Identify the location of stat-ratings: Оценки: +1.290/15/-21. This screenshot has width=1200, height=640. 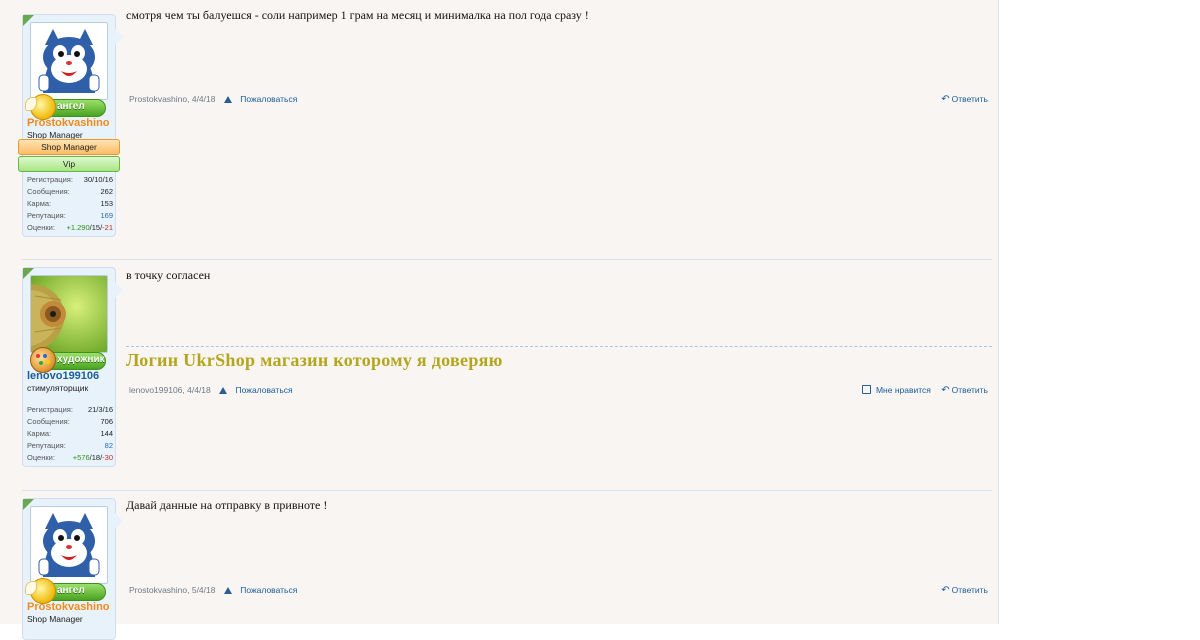
(70, 228).